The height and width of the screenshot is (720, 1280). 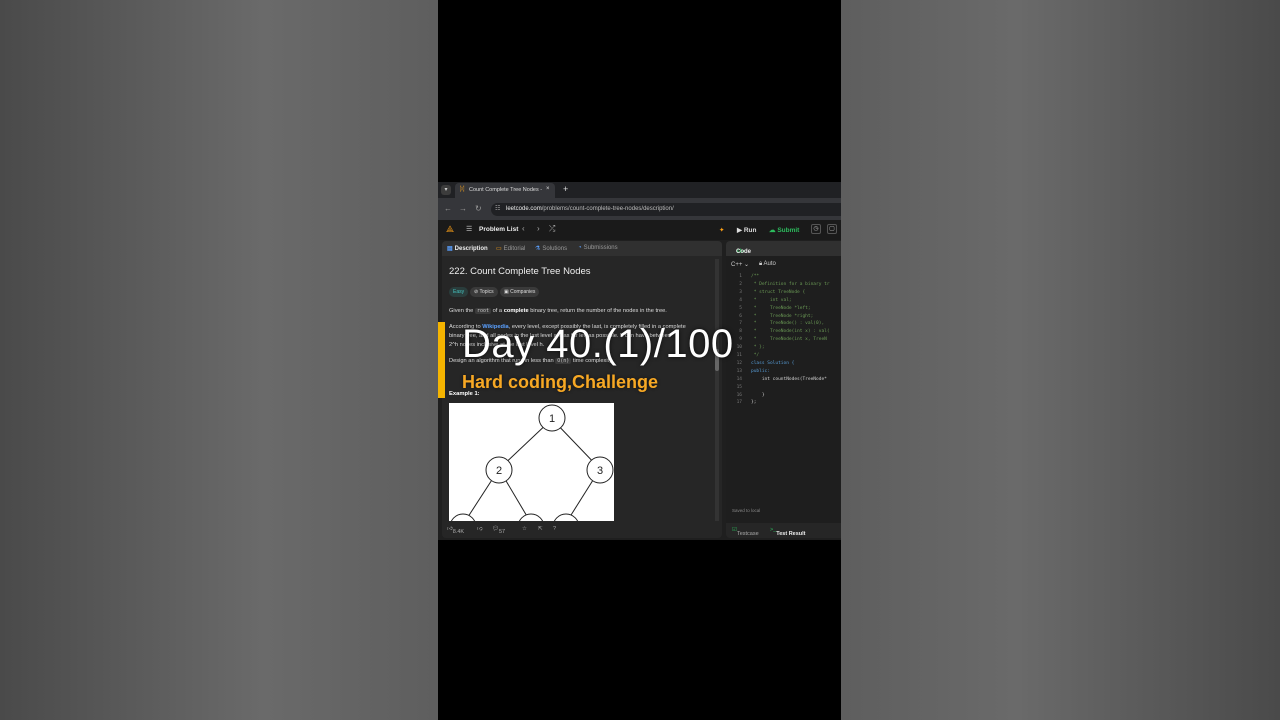 I want to click on tab-description-label: Description, so click(x=471, y=249).